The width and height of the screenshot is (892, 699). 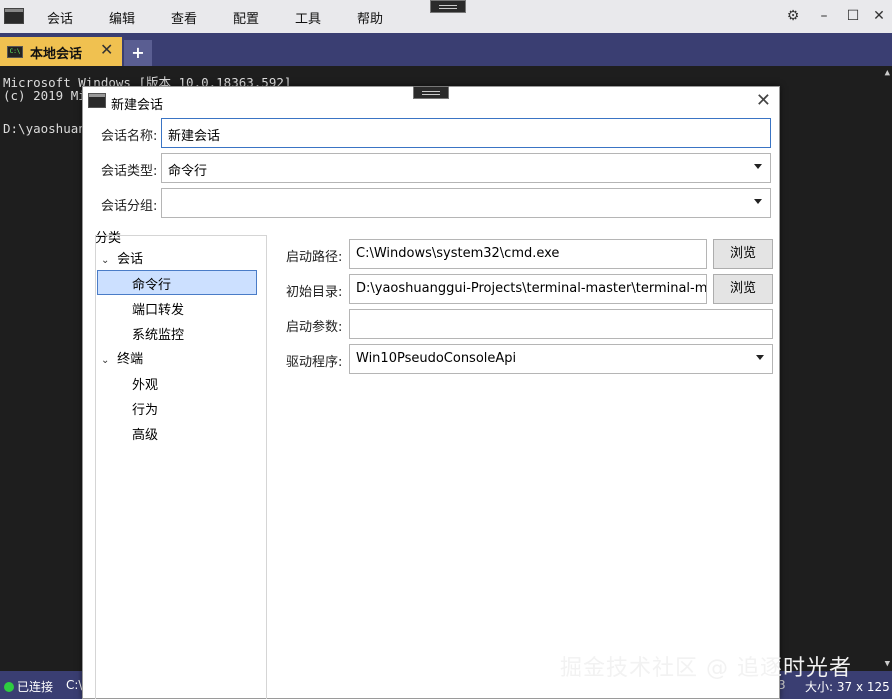 What do you see at coordinates (188, 171) in the screenshot?
I see `session-type-value: 命令行` at bounding box center [188, 171].